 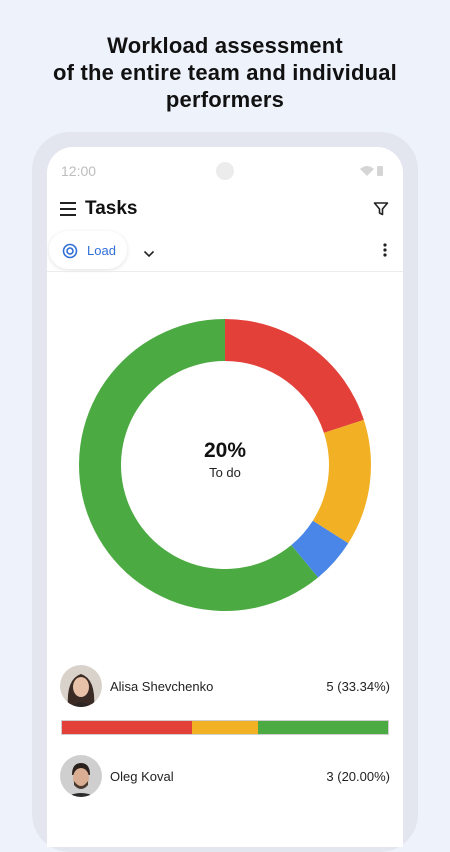 I want to click on more-vertical-icon, so click(x=385, y=252).